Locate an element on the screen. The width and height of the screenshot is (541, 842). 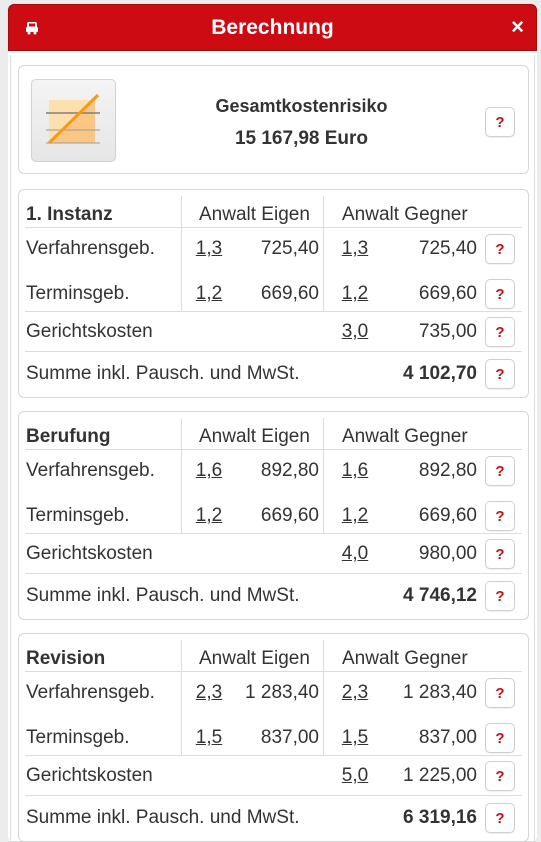
total-cost-value: 15 167,98 Euro is located at coordinates (301, 138).